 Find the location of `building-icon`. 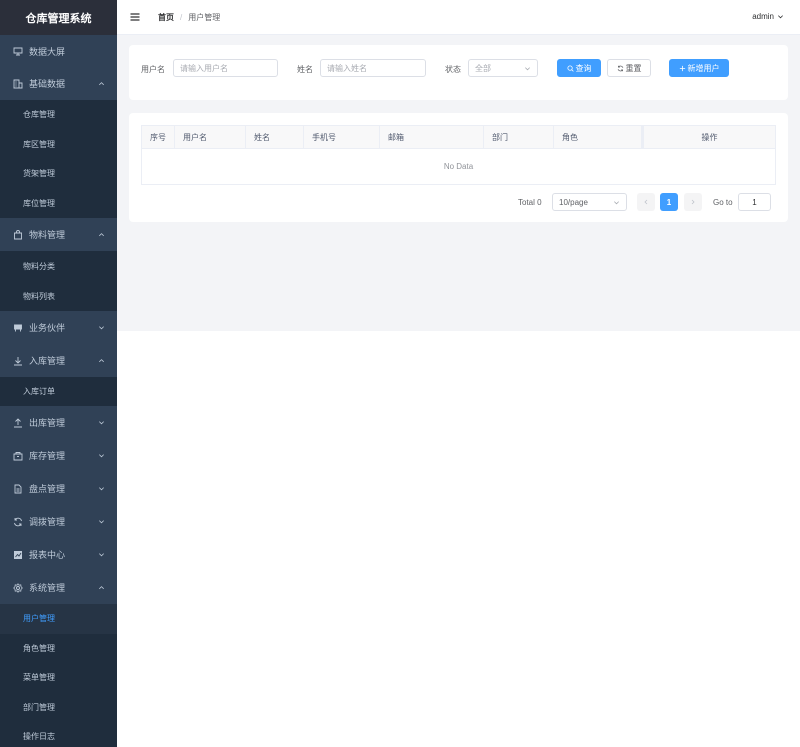

building-icon is located at coordinates (18, 84).